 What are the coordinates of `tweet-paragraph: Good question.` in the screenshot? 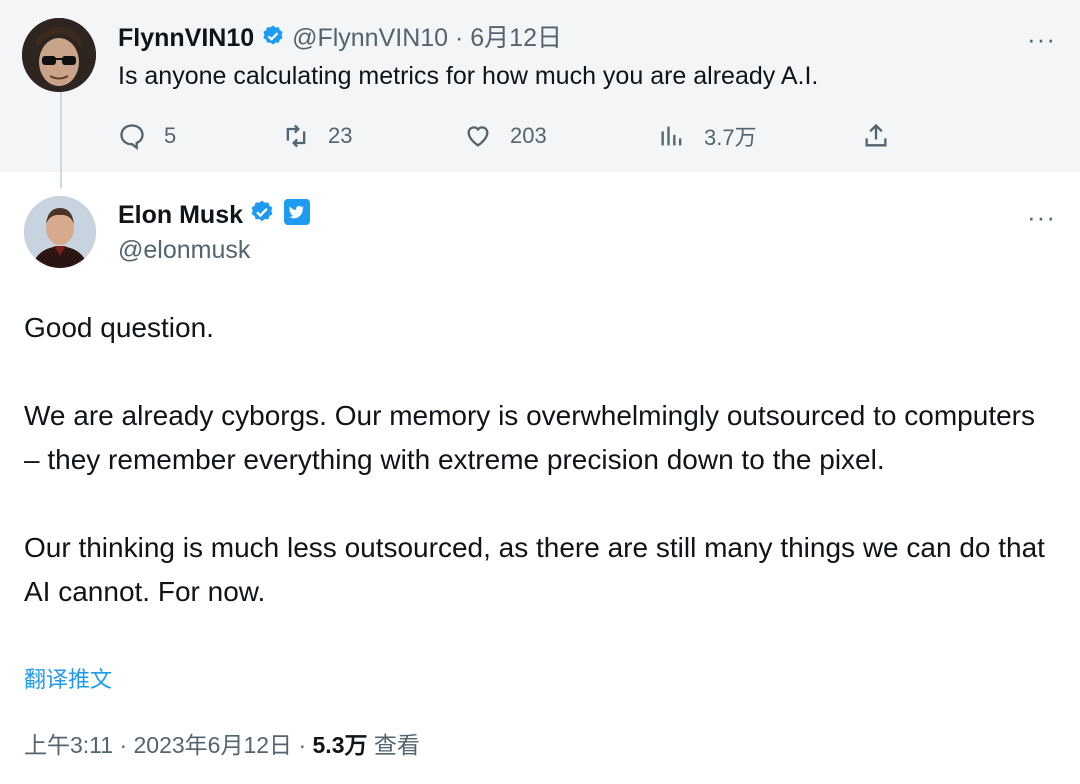 It's located at (119, 327).